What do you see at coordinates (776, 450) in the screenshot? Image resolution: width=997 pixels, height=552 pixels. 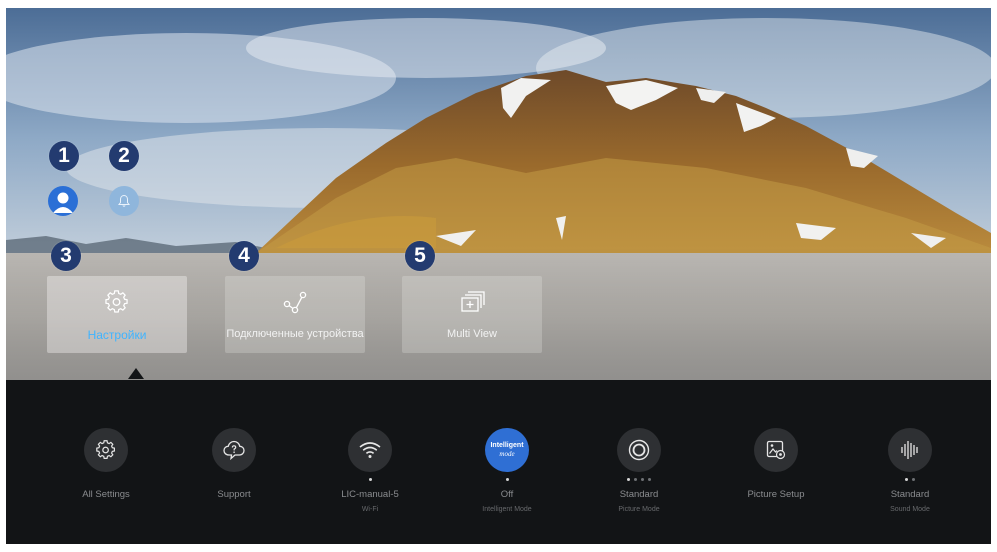 I see `picture-setup-icon` at bounding box center [776, 450].